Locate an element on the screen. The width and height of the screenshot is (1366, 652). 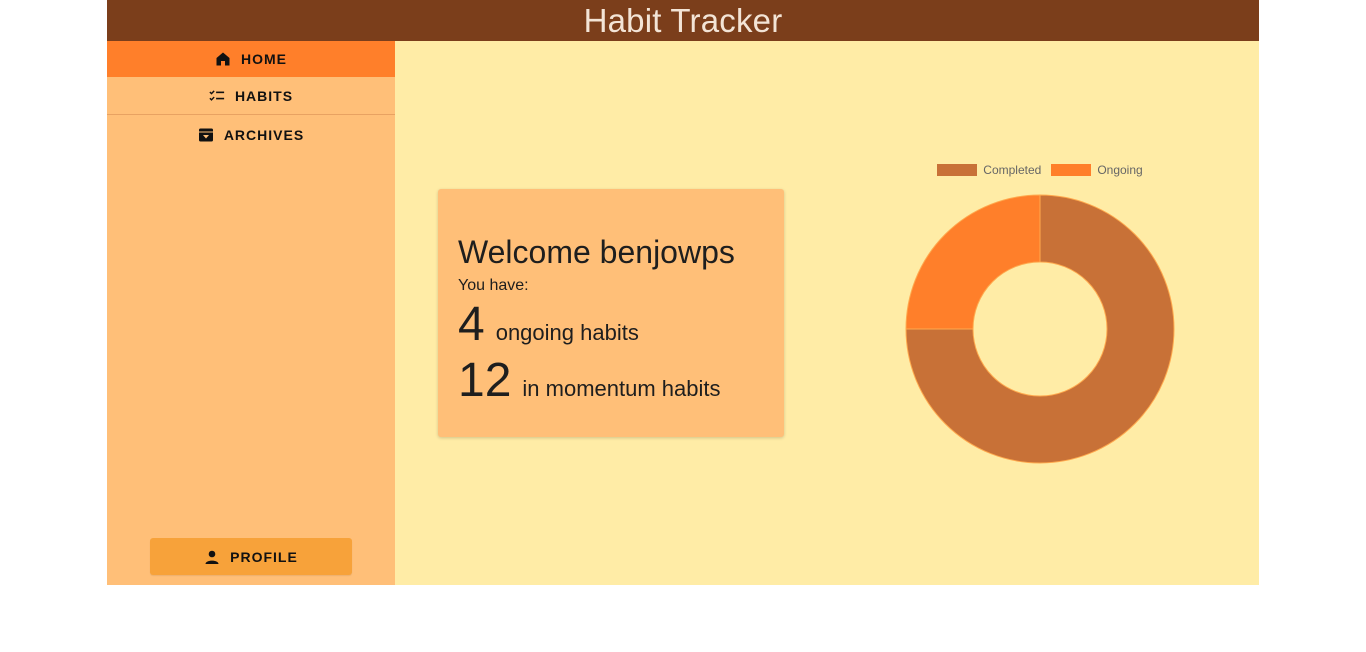
archive-icon is located at coordinates (206, 135).